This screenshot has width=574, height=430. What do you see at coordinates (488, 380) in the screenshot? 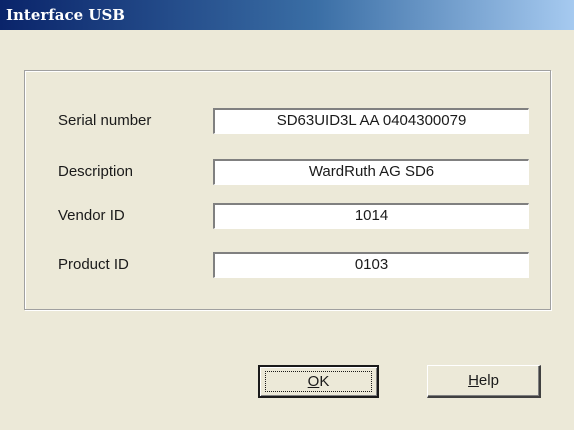
I see `help-label: elp` at bounding box center [488, 380].